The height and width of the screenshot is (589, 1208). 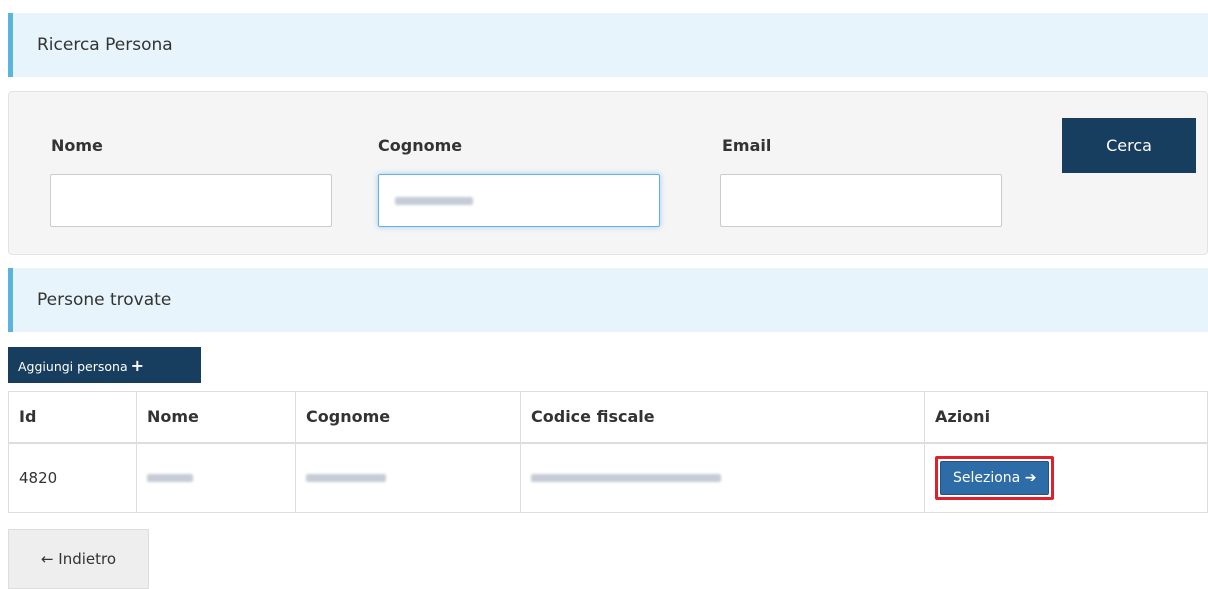 What do you see at coordinates (519, 200) in the screenshot?
I see `cognome-input` at bounding box center [519, 200].